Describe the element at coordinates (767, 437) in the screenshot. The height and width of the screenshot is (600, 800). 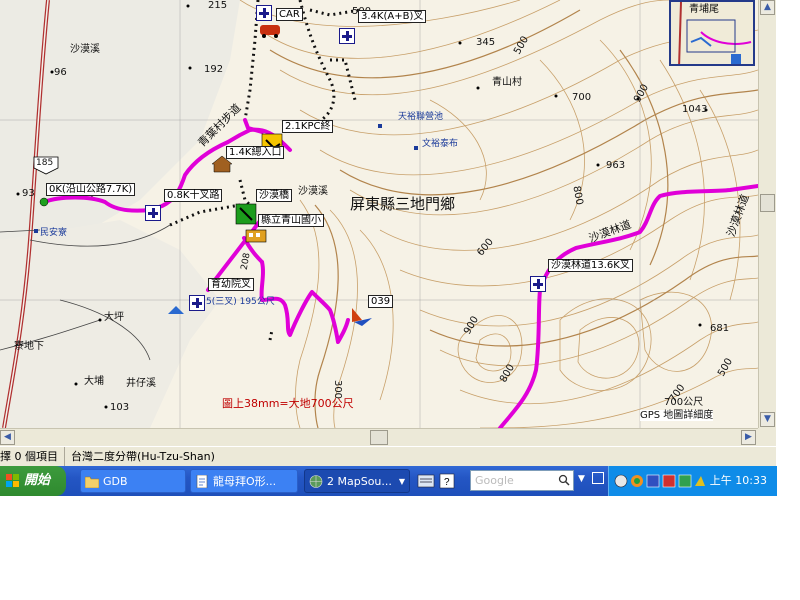
I see `scrollbar-corner` at that location.